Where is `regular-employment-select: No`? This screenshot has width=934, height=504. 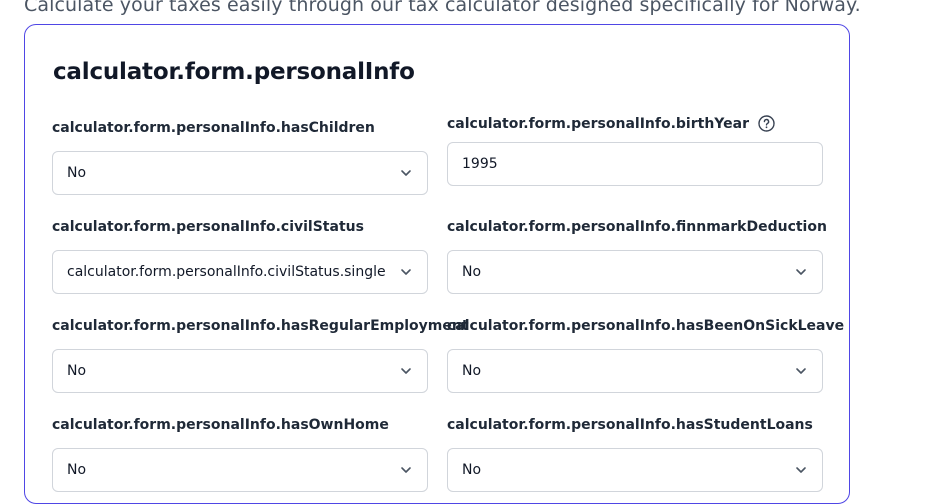 regular-employment-select: No is located at coordinates (240, 371).